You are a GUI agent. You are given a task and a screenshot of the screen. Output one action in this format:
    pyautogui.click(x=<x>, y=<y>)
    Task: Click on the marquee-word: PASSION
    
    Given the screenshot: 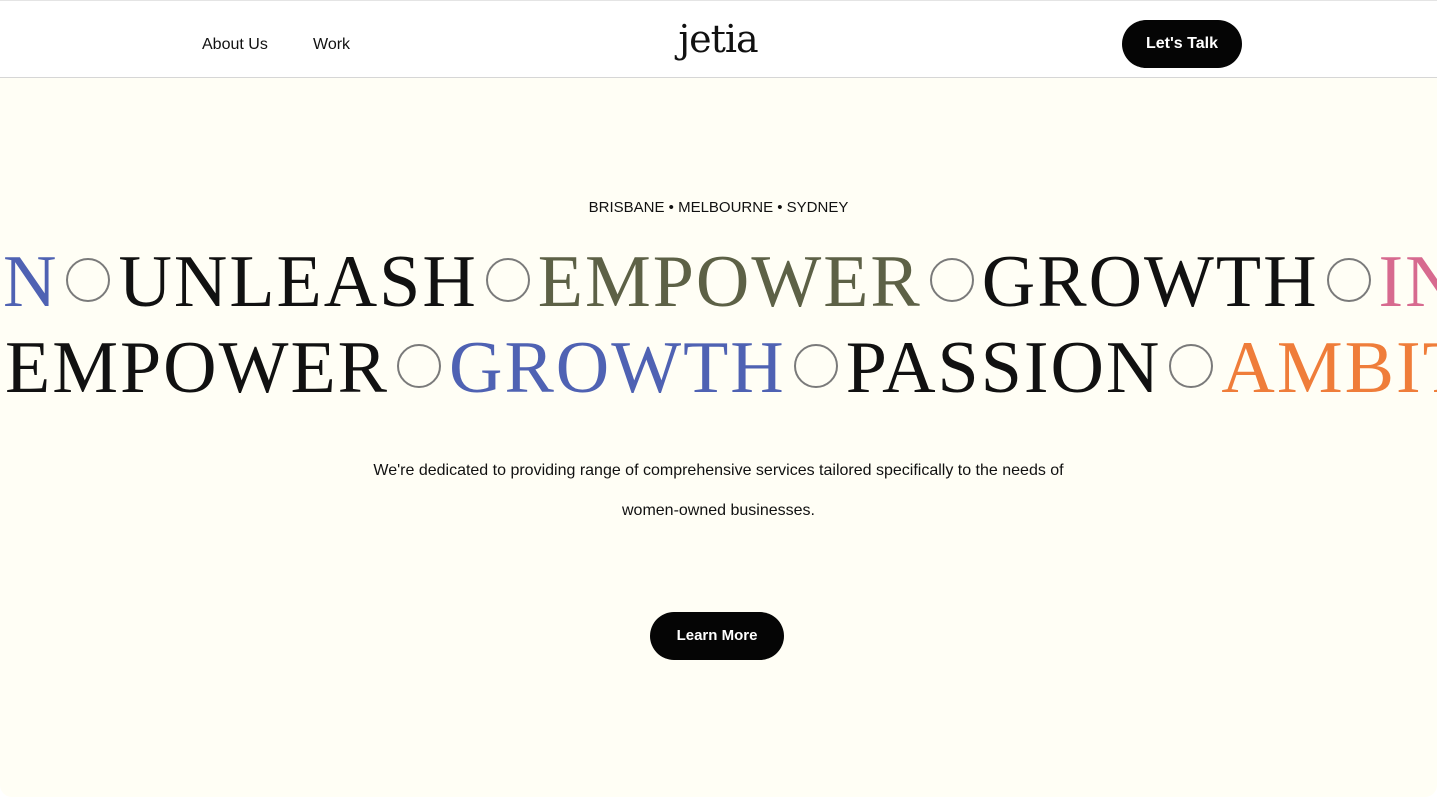 What is the action you would take?
    pyautogui.click(x=1003, y=368)
    